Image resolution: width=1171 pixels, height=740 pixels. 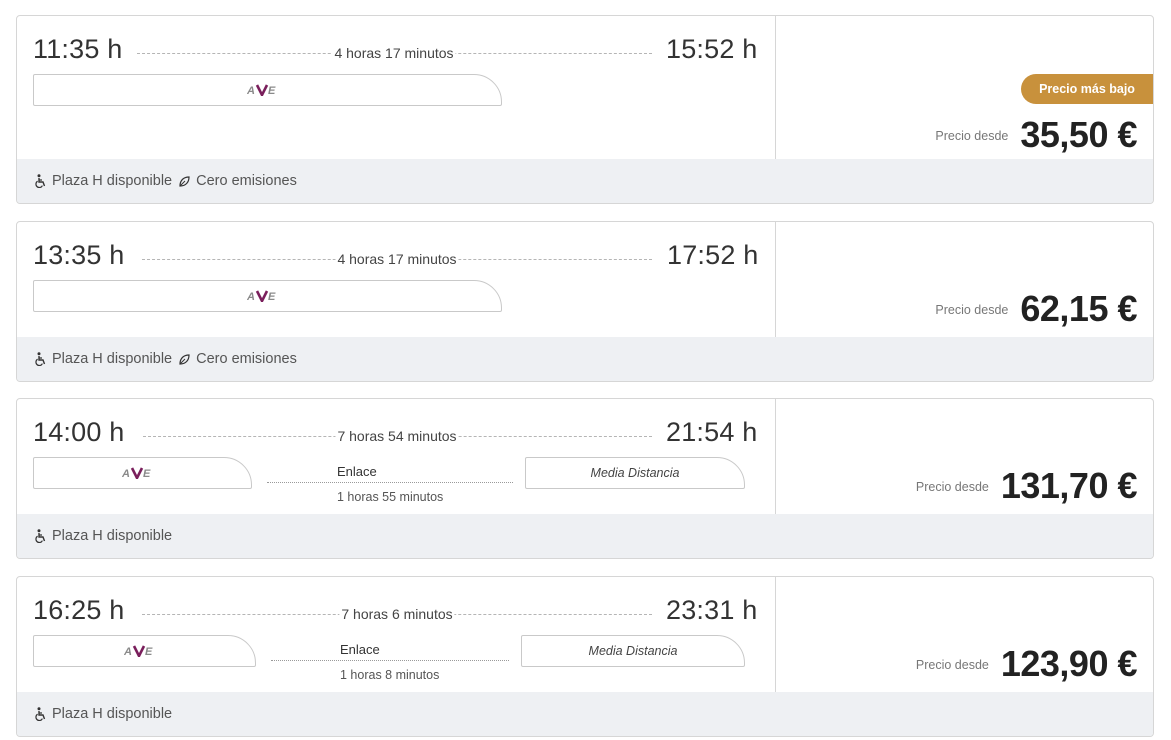 I want to click on price-value: 131,70 €, so click(x=1069, y=486).